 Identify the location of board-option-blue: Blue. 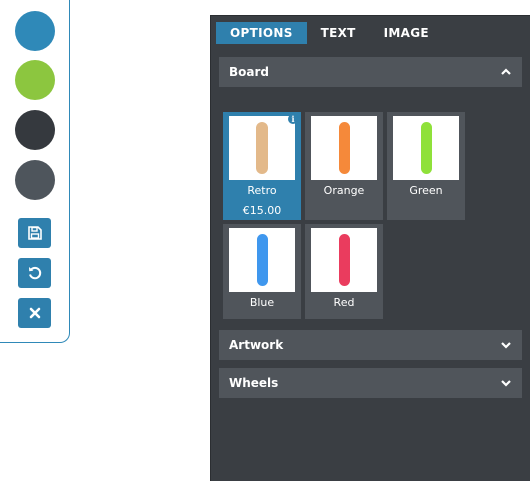
(262, 271).